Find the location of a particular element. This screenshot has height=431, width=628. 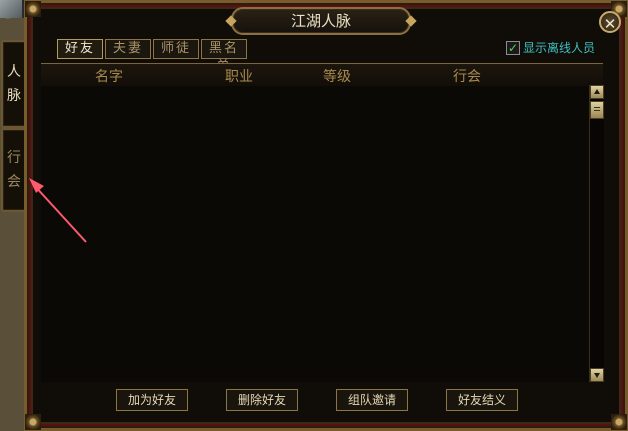

show-offline-toggle: ✓ 显示离线人员 is located at coordinates (550, 47).